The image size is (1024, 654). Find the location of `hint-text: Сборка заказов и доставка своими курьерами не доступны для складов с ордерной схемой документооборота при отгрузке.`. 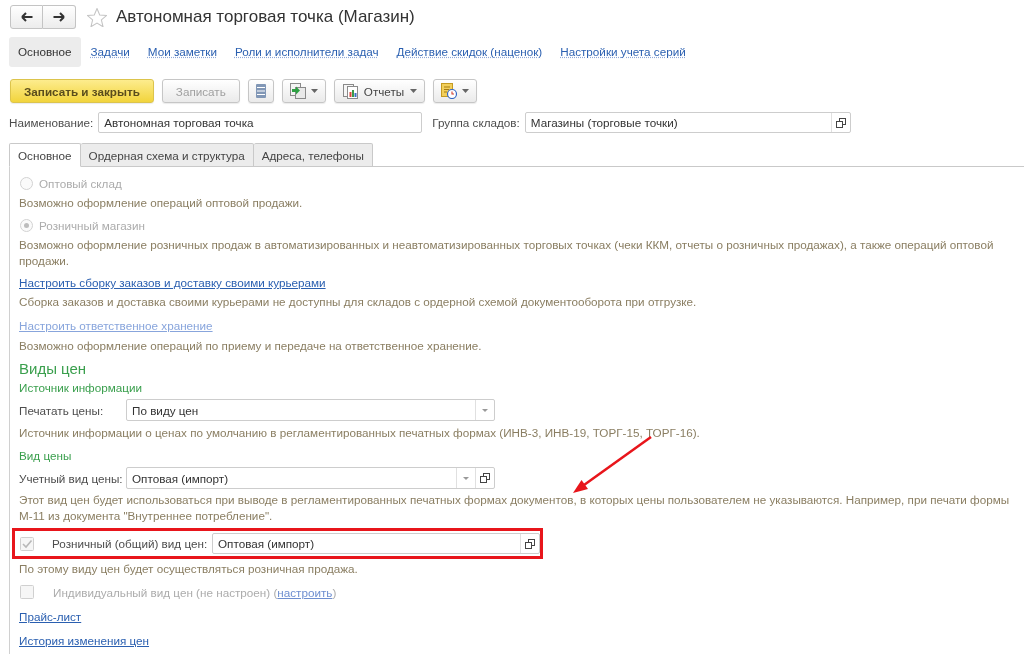

hint-text: Сборка заказов и доставка своими курьерами не доступны для складов с ордерной схемой документооборота при отгрузке. is located at coordinates (358, 302).